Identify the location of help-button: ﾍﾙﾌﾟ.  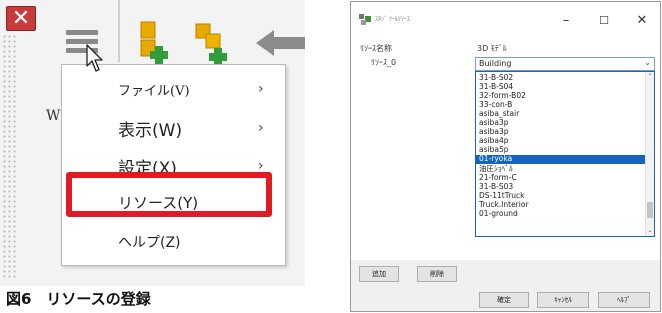
(624, 300).